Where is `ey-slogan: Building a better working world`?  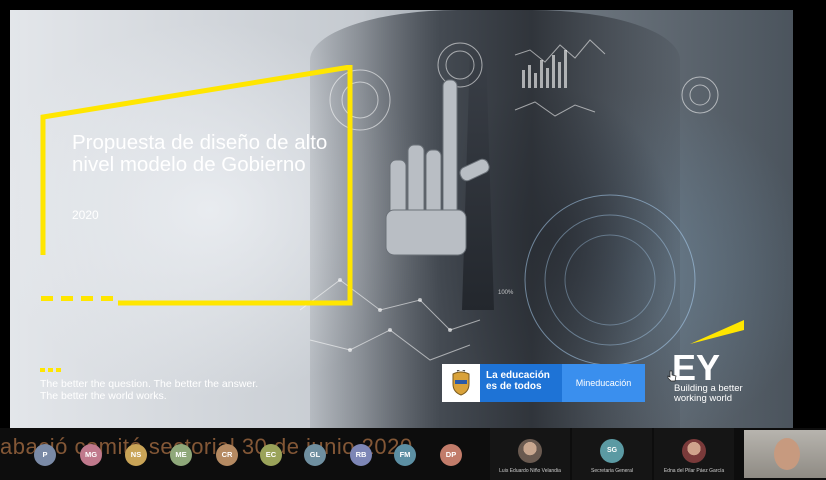 ey-slogan: Building a better working world is located at coordinates (708, 394).